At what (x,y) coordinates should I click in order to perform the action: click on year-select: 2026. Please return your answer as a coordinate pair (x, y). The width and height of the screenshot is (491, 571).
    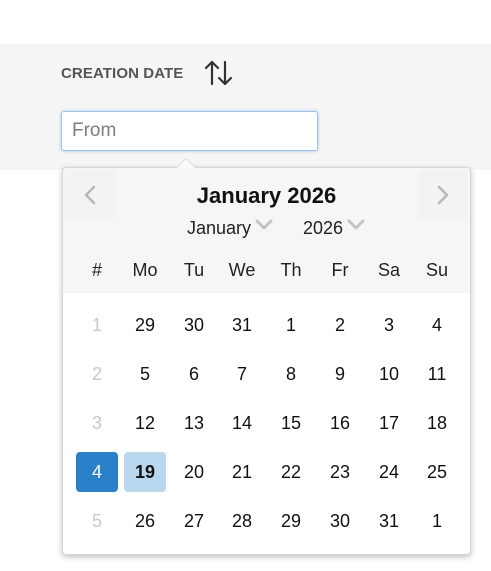
    Looking at the image, I should click on (334, 228).